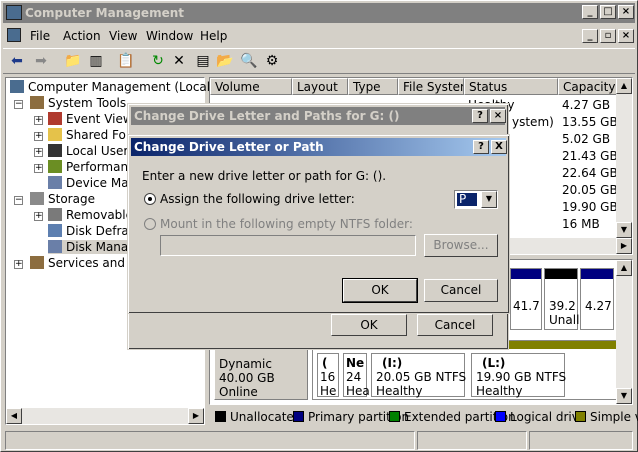  Describe the element at coordinates (38, 168) in the screenshot. I see `expand-performance: +` at that location.